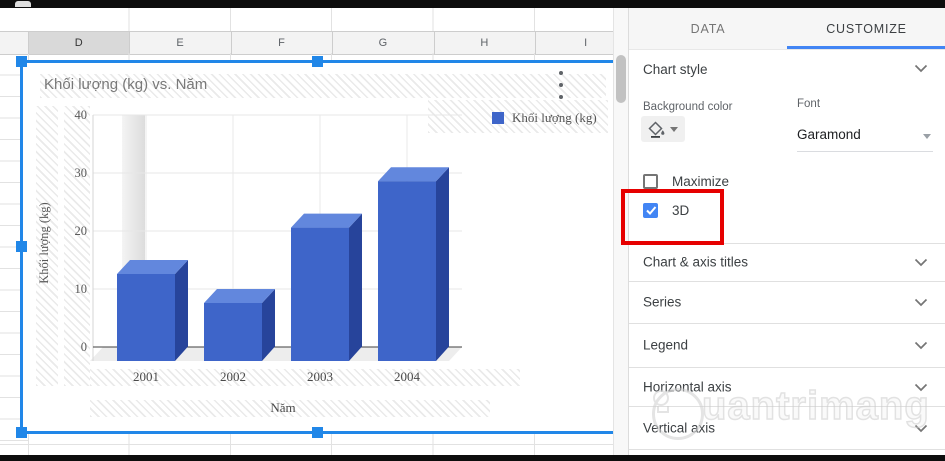  What do you see at coordinates (672, 217) in the screenshot?
I see `red-highlight-annotation` at bounding box center [672, 217].